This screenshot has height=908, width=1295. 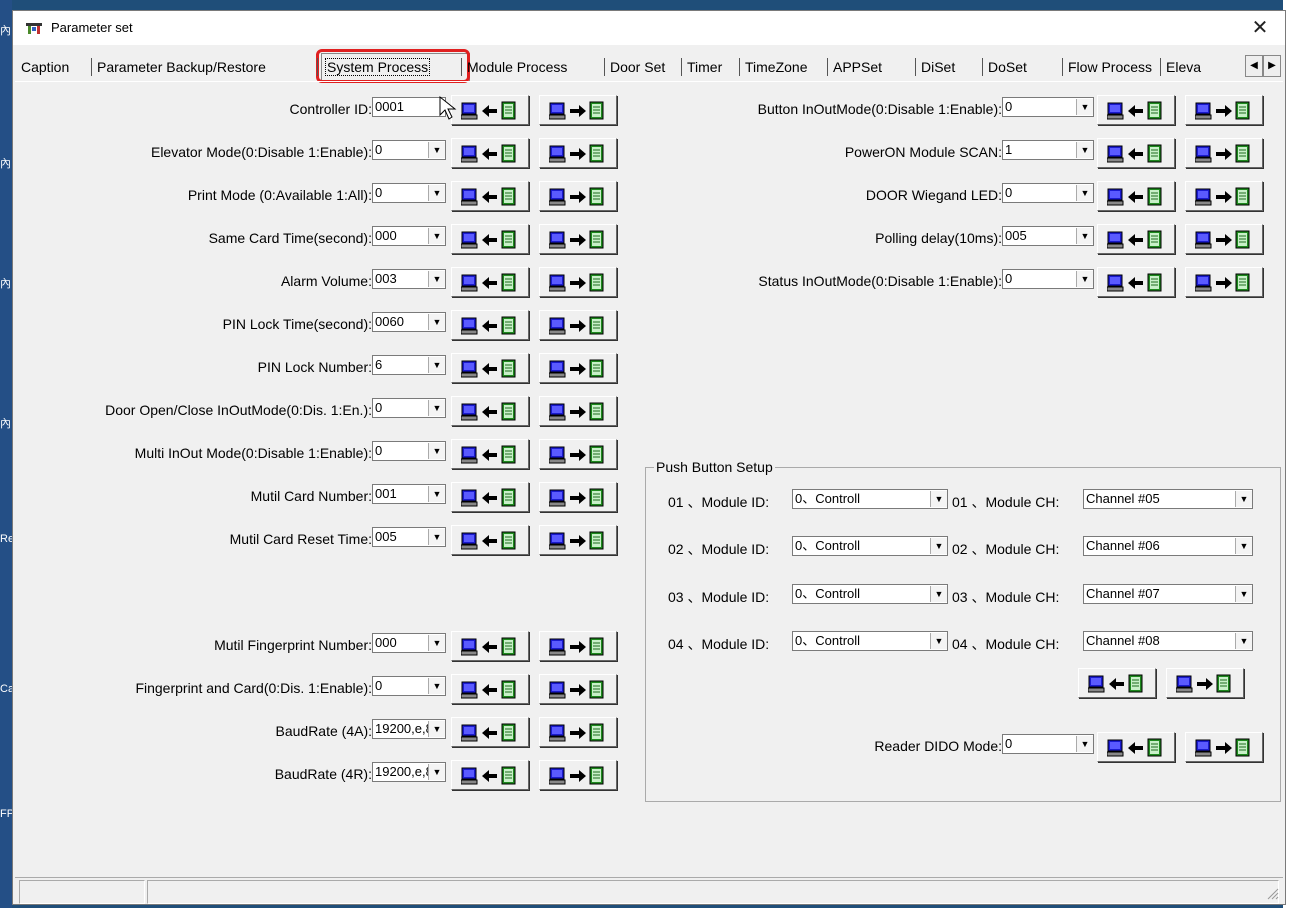 I want to click on tab-timezone: TimeZone, so click(x=786, y=67).